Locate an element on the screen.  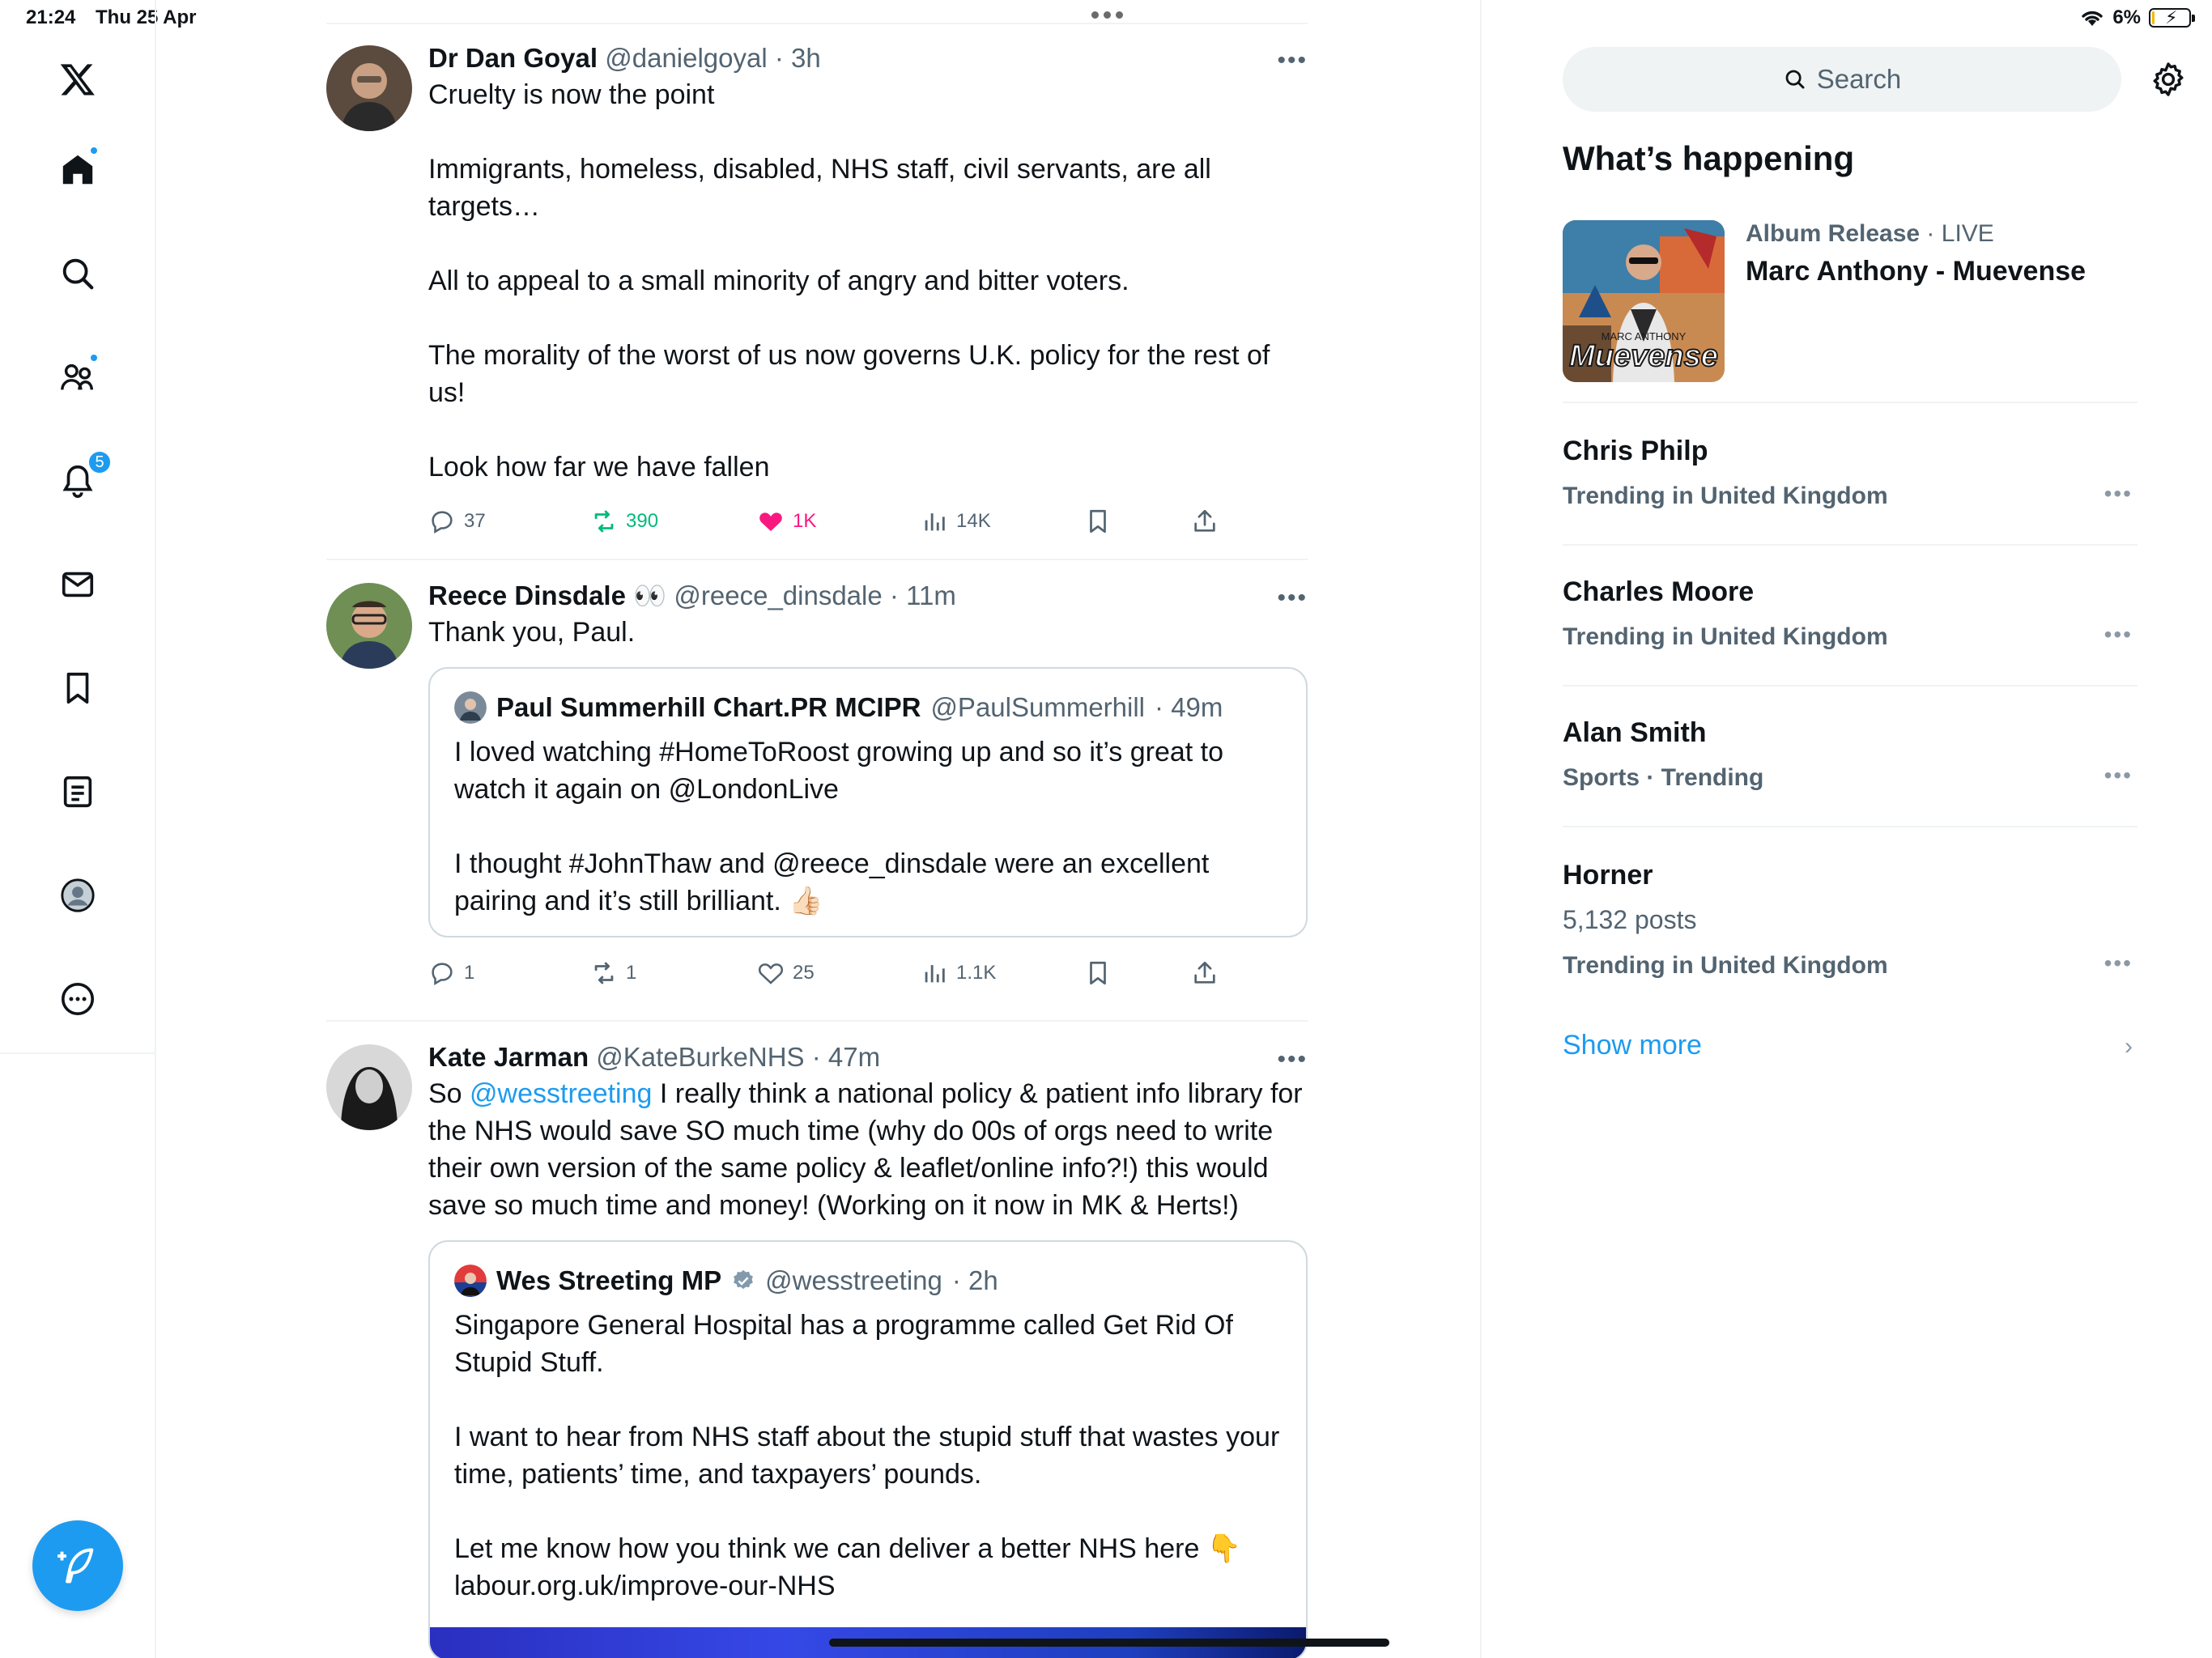
trend-context: Sports · Trending is located at coordinates (1663, 777).